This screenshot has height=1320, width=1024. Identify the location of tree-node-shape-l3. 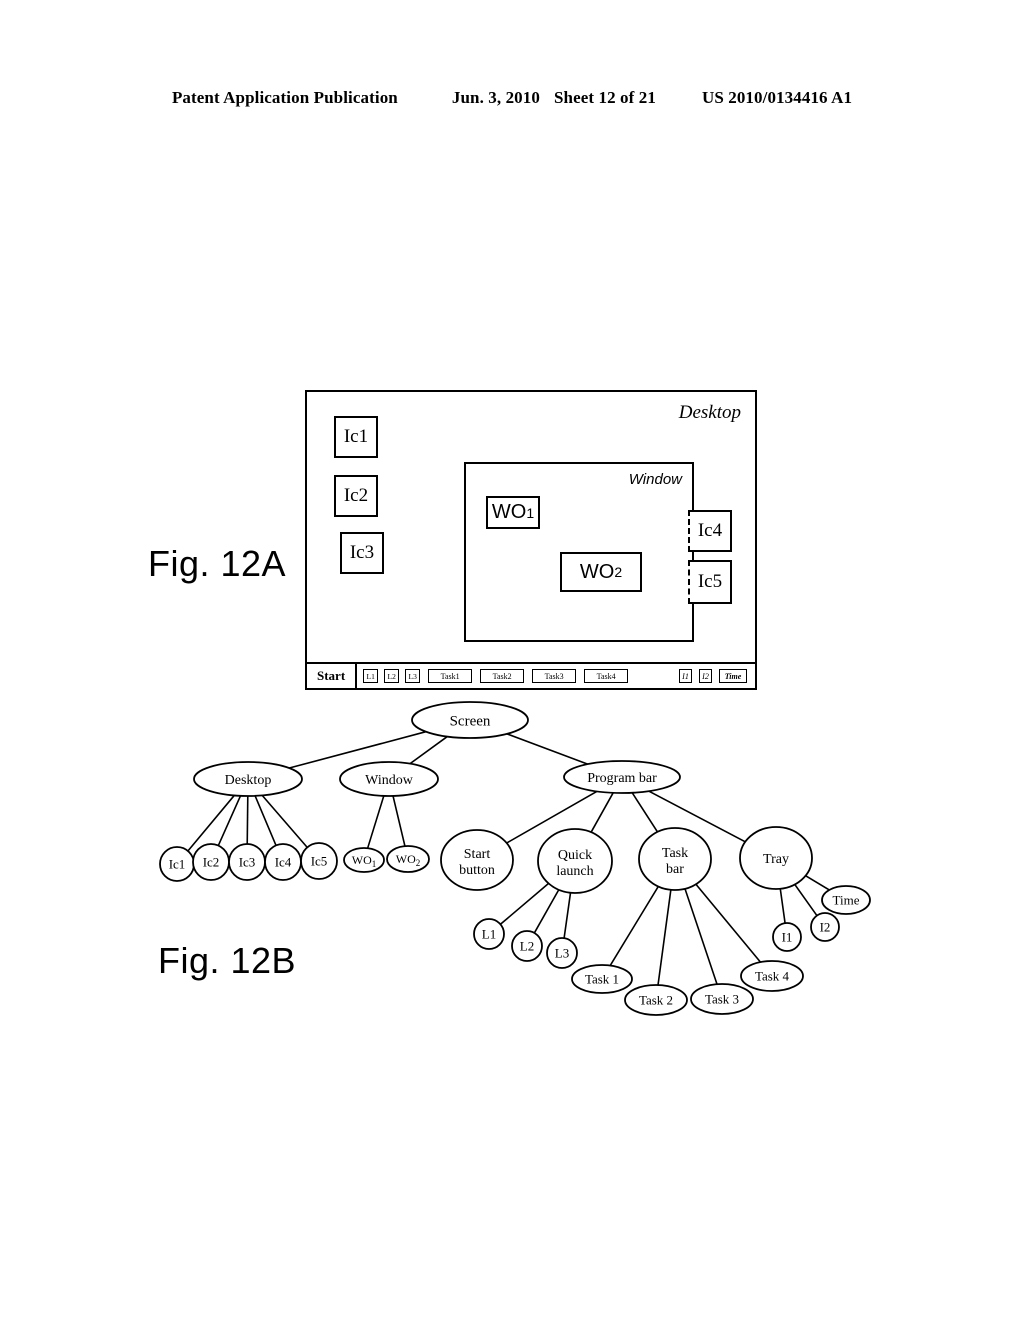
(562, 953).